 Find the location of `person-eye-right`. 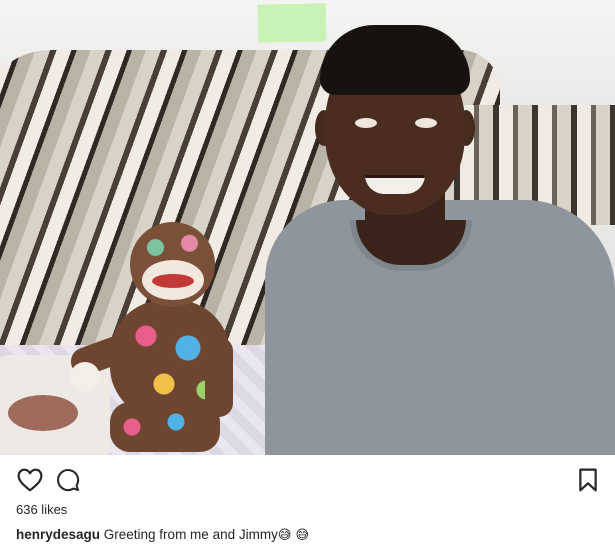

person-eye-right is located at coordinates (426, 123).